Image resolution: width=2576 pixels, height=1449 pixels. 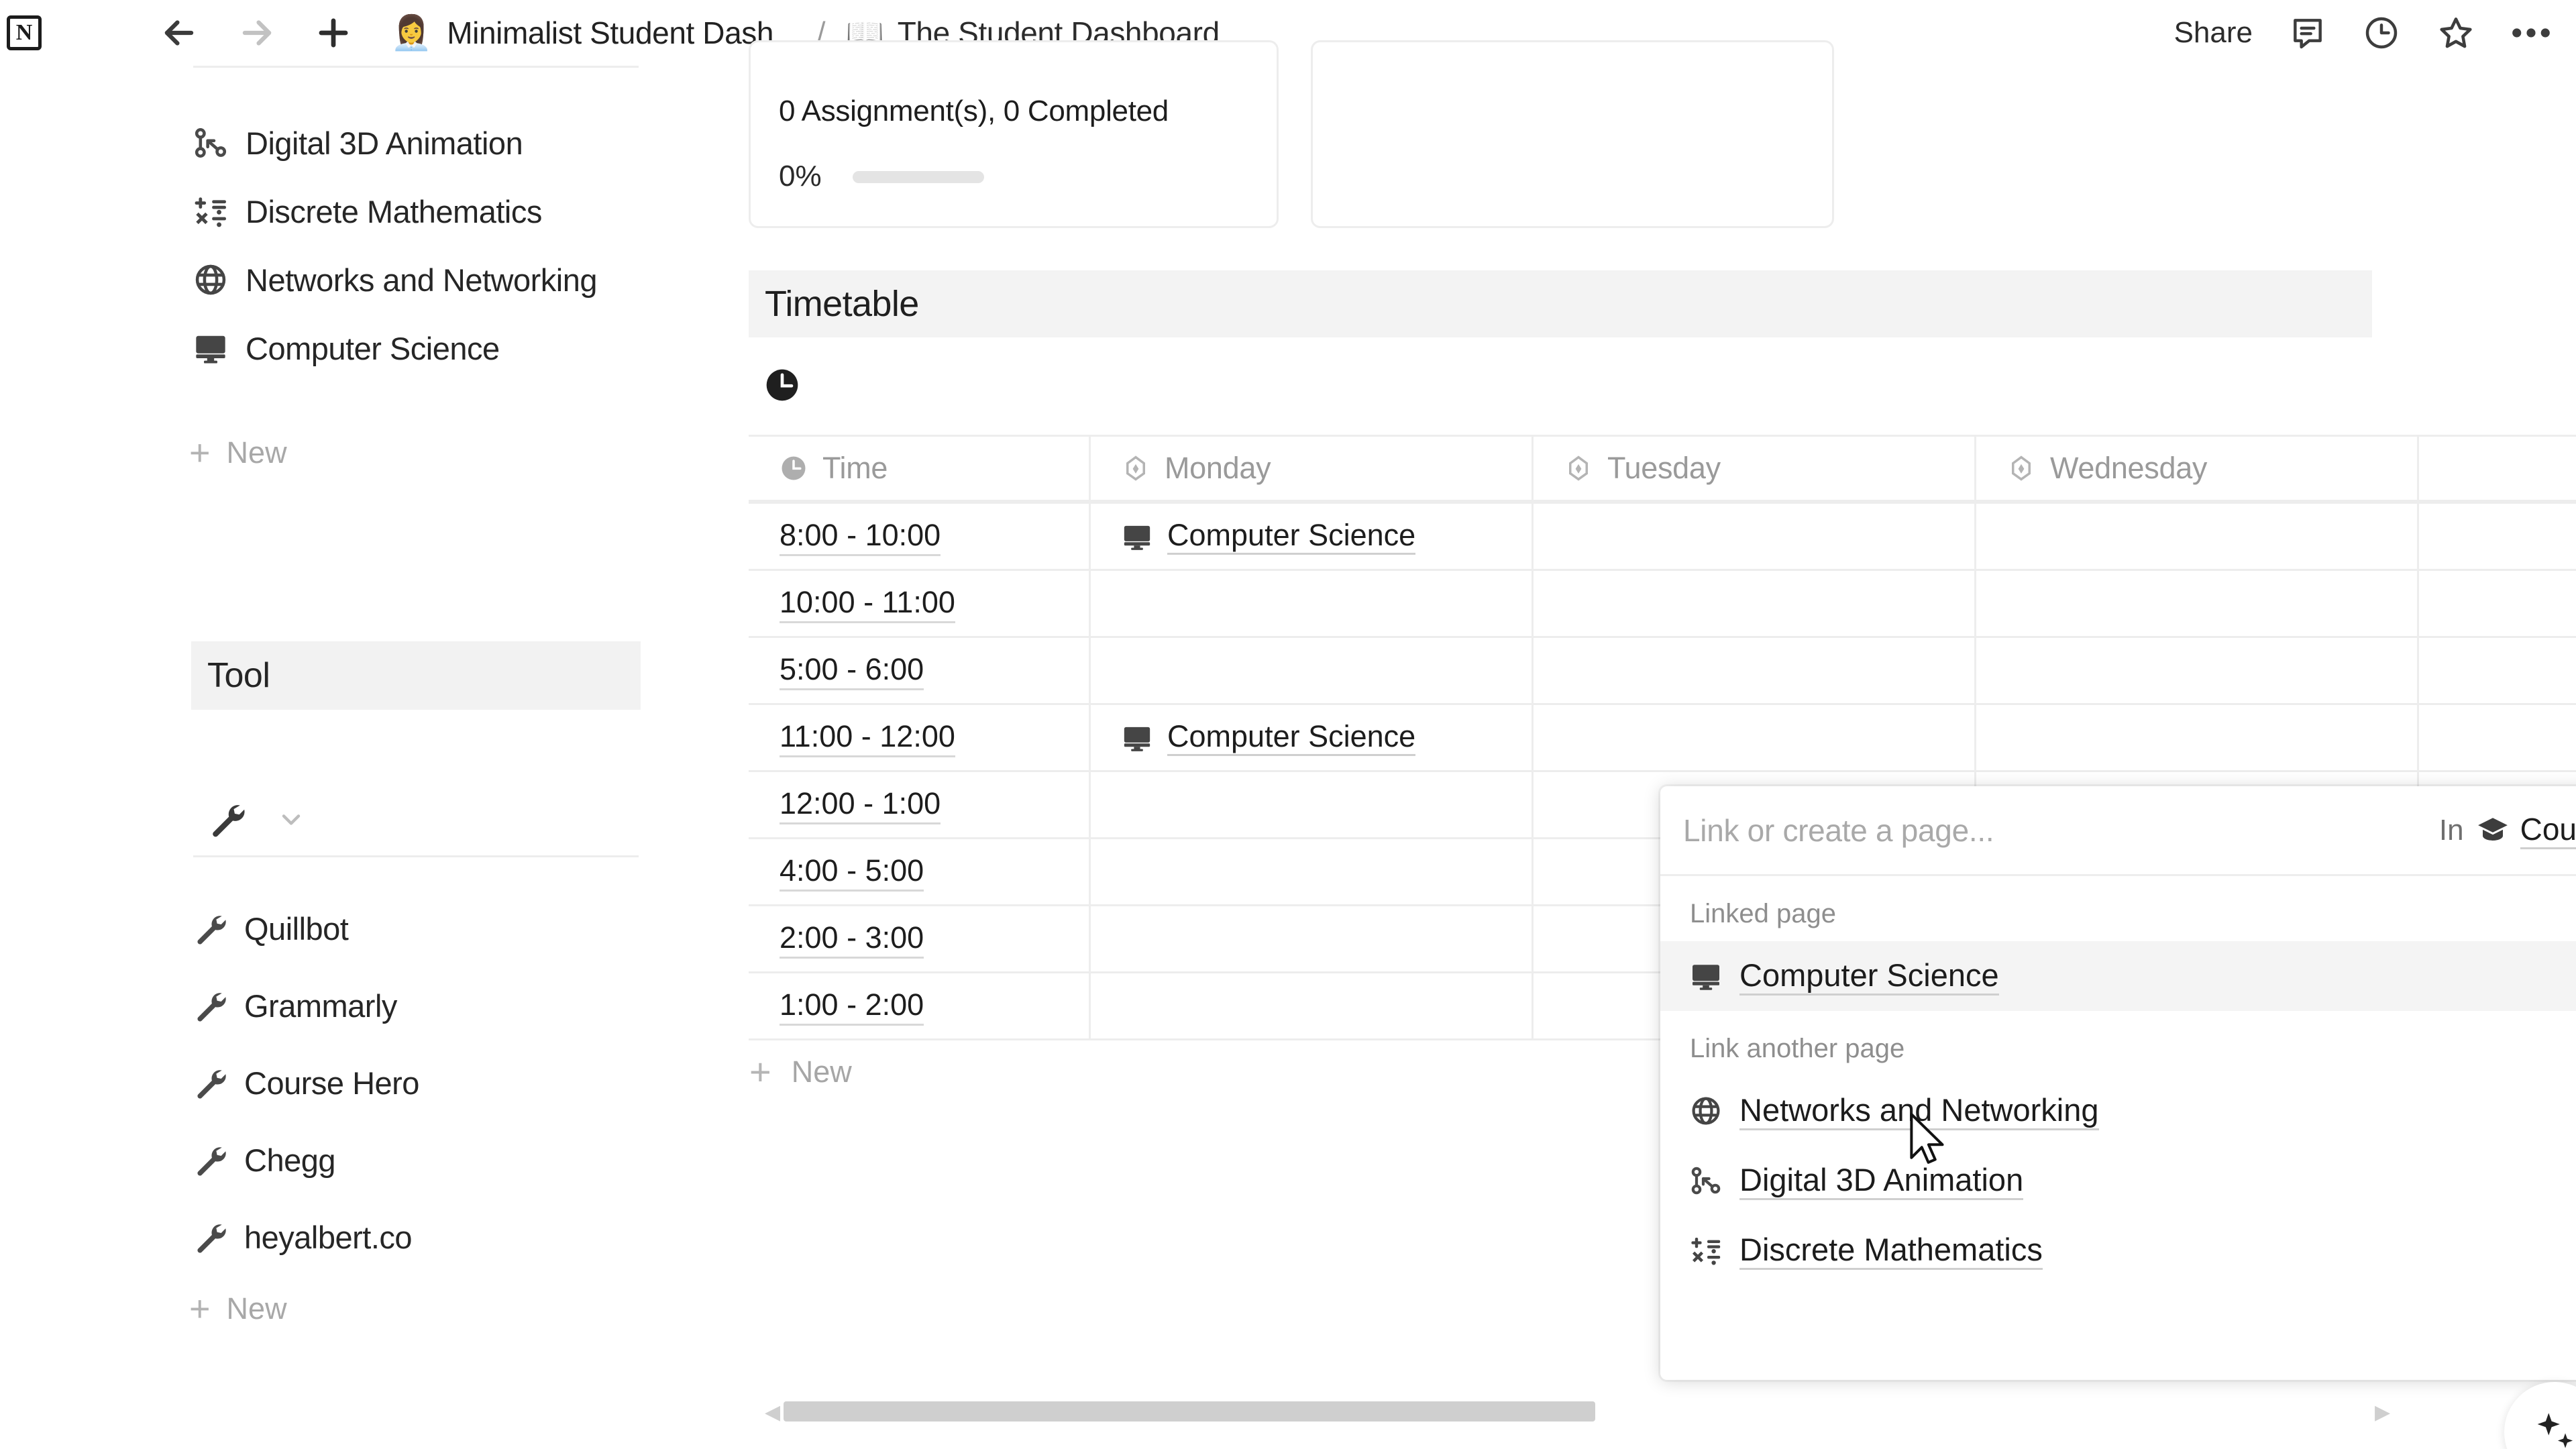 What do you see at coordinates (428, 1237) in the screenshot?
I see `sidebar-tool-heyalbert: heyalbert.co` at bounding box center [428, 1237].